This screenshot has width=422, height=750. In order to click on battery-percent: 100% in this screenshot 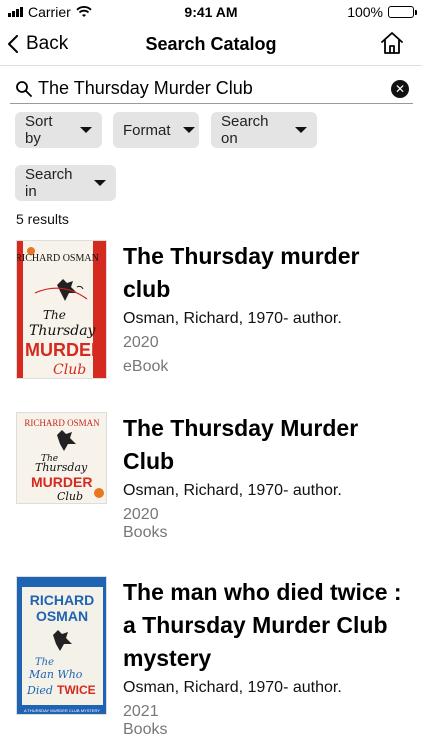, I will do `click(365, 12)`.